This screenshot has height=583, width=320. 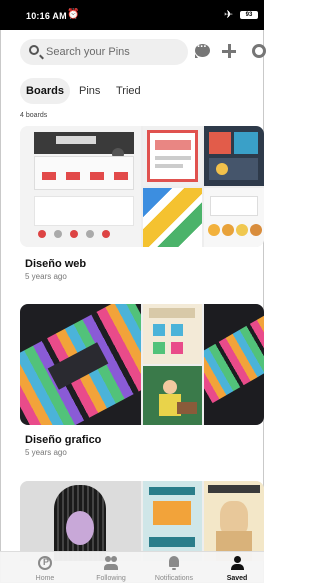 I want to click on plus-icon, so click(x=229, y=51).